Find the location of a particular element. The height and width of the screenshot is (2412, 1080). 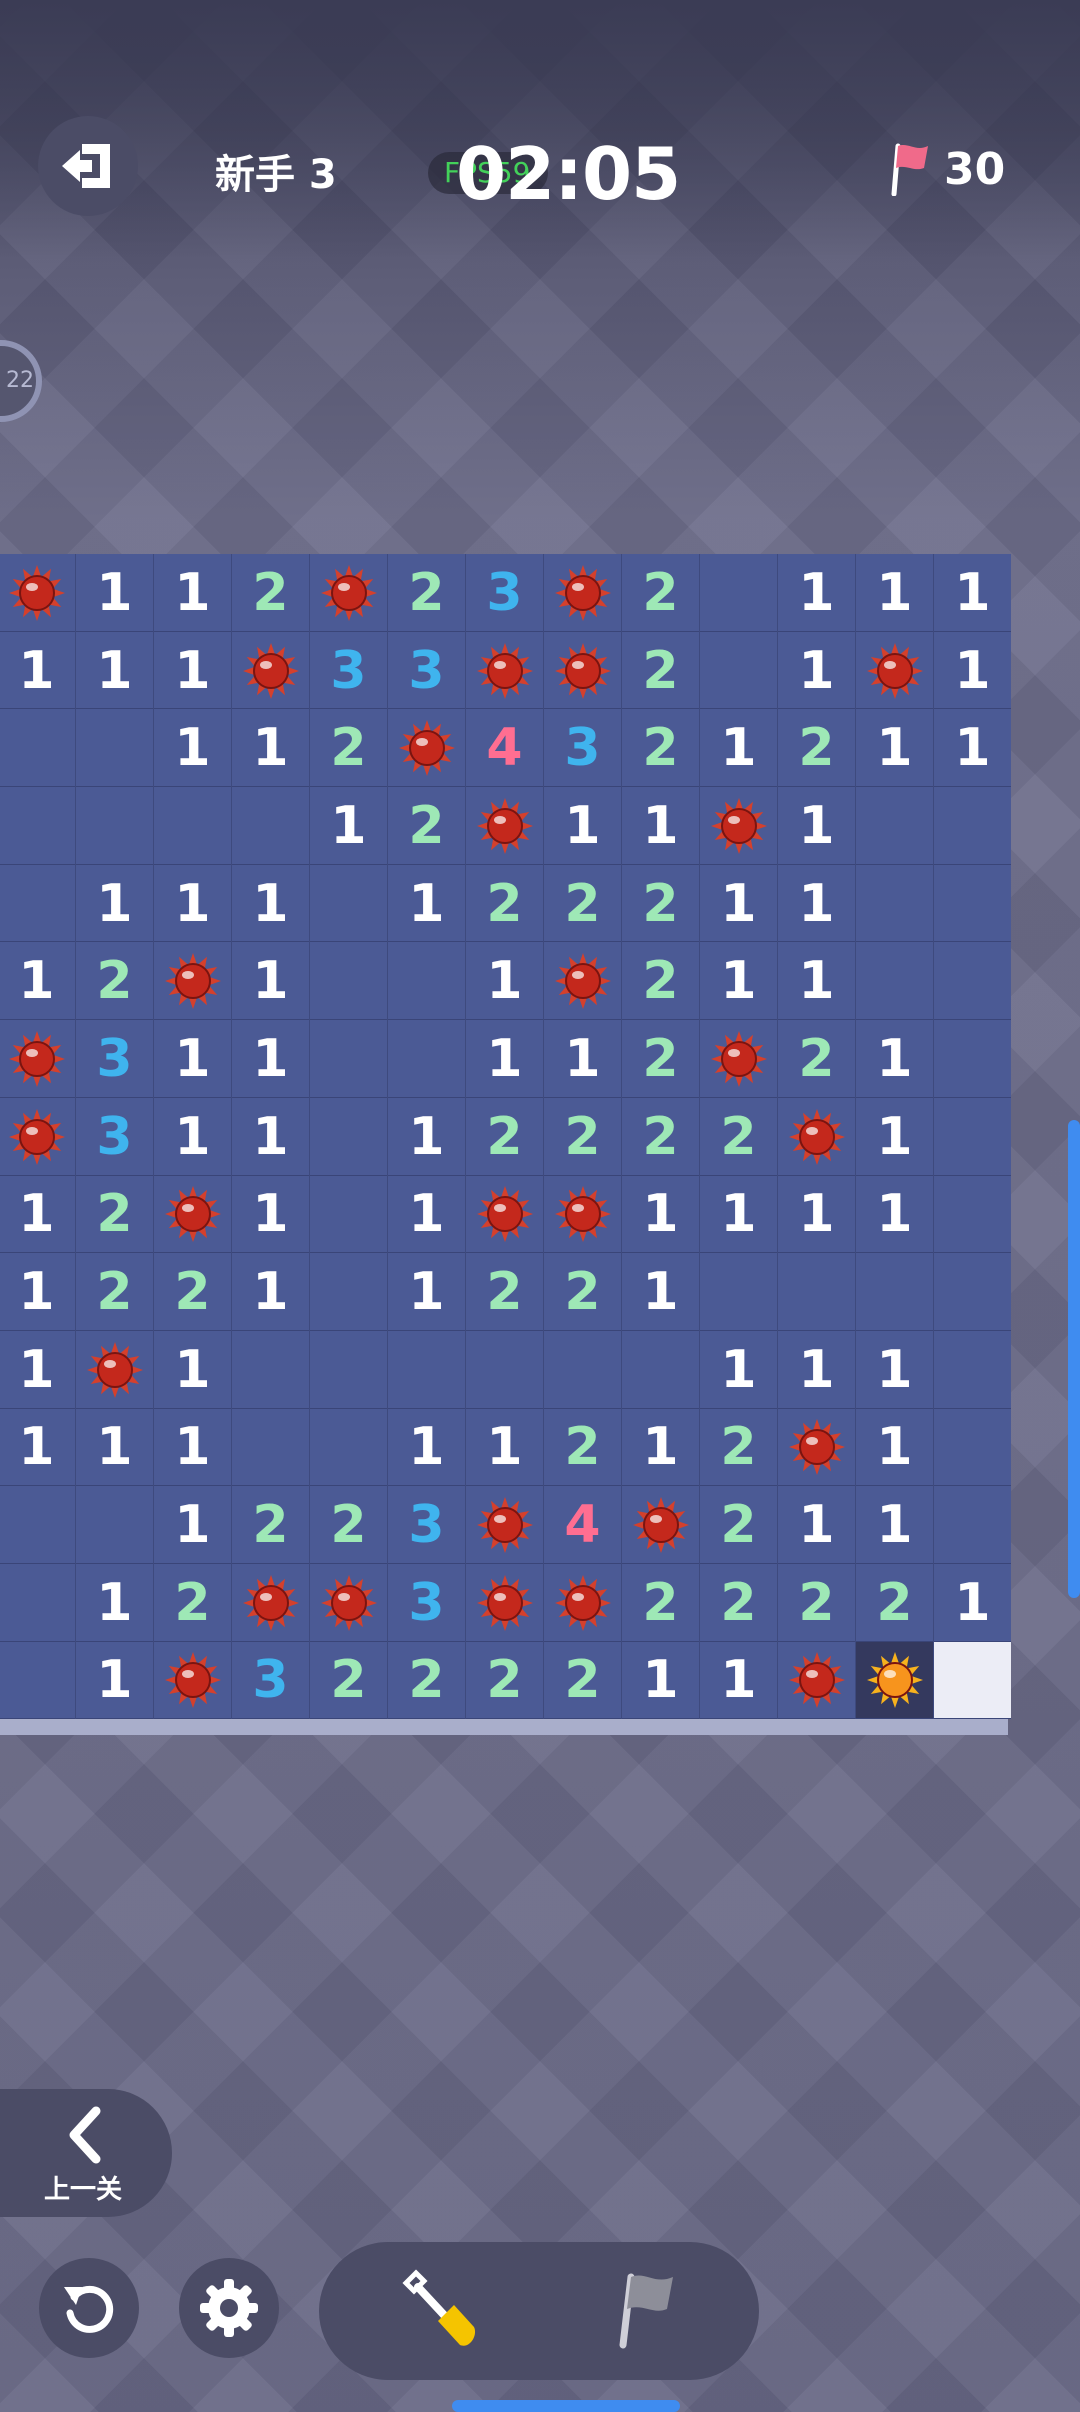

cell-number: 4 is located at coordinates (582, 1525).